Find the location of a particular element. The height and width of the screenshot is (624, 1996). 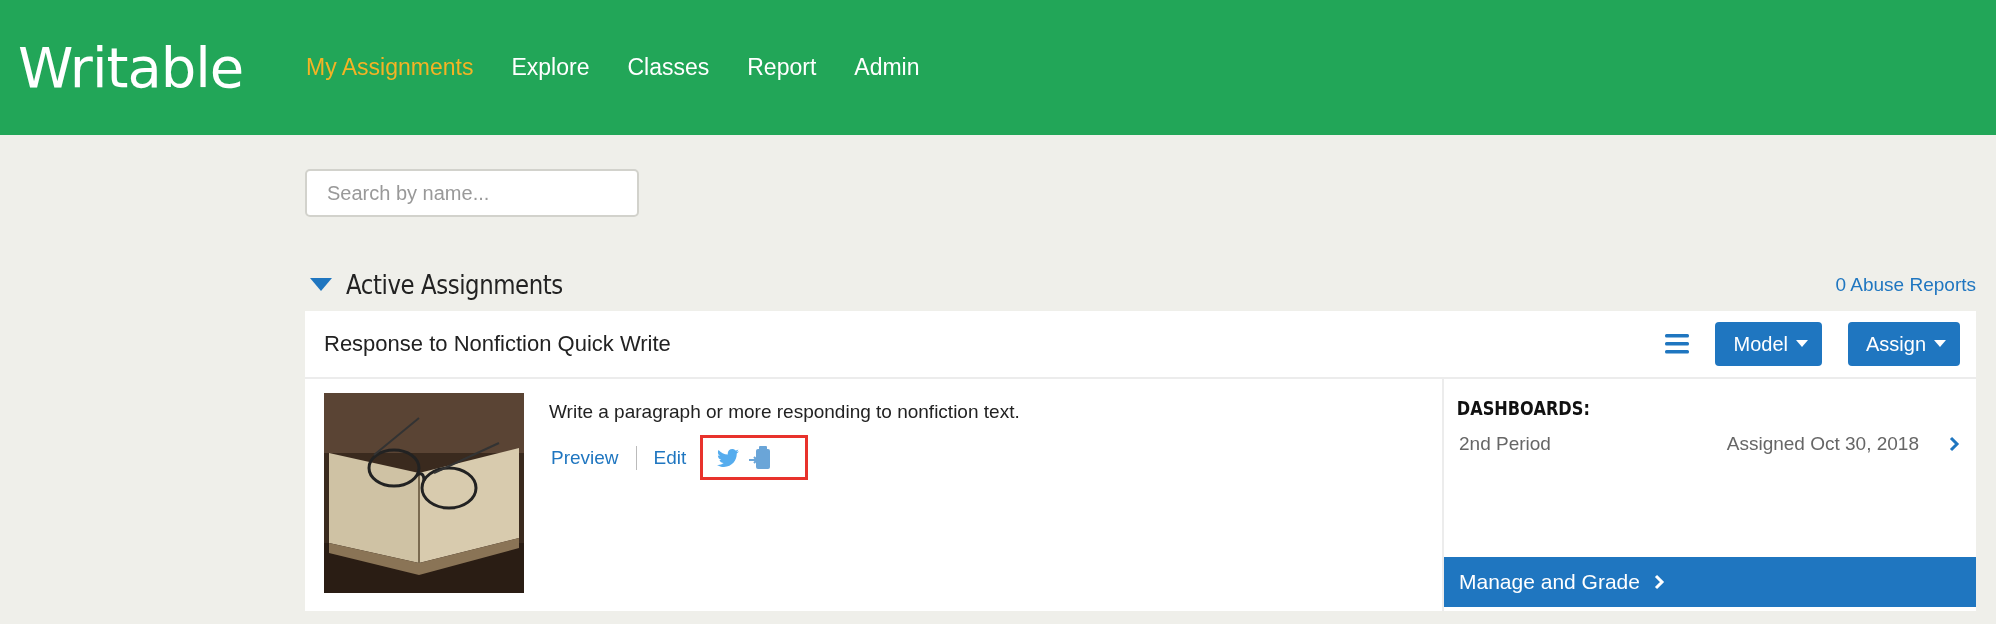

assignment-description: Write a paragraph or more responding to nonfiction text. is located at coordinates (784, 412).